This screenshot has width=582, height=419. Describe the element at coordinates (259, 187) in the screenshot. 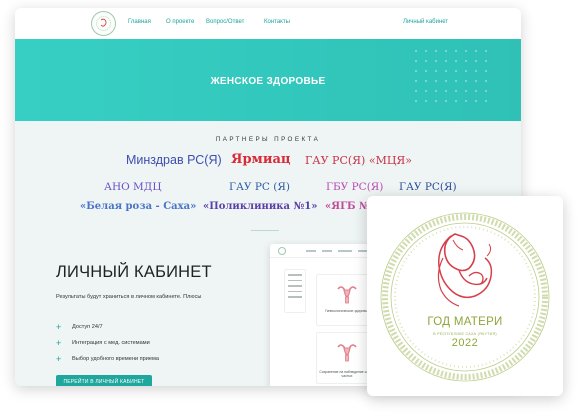

I see `partner-logo-gau-polyclinic: ГАУ РС (Я)` at that location.